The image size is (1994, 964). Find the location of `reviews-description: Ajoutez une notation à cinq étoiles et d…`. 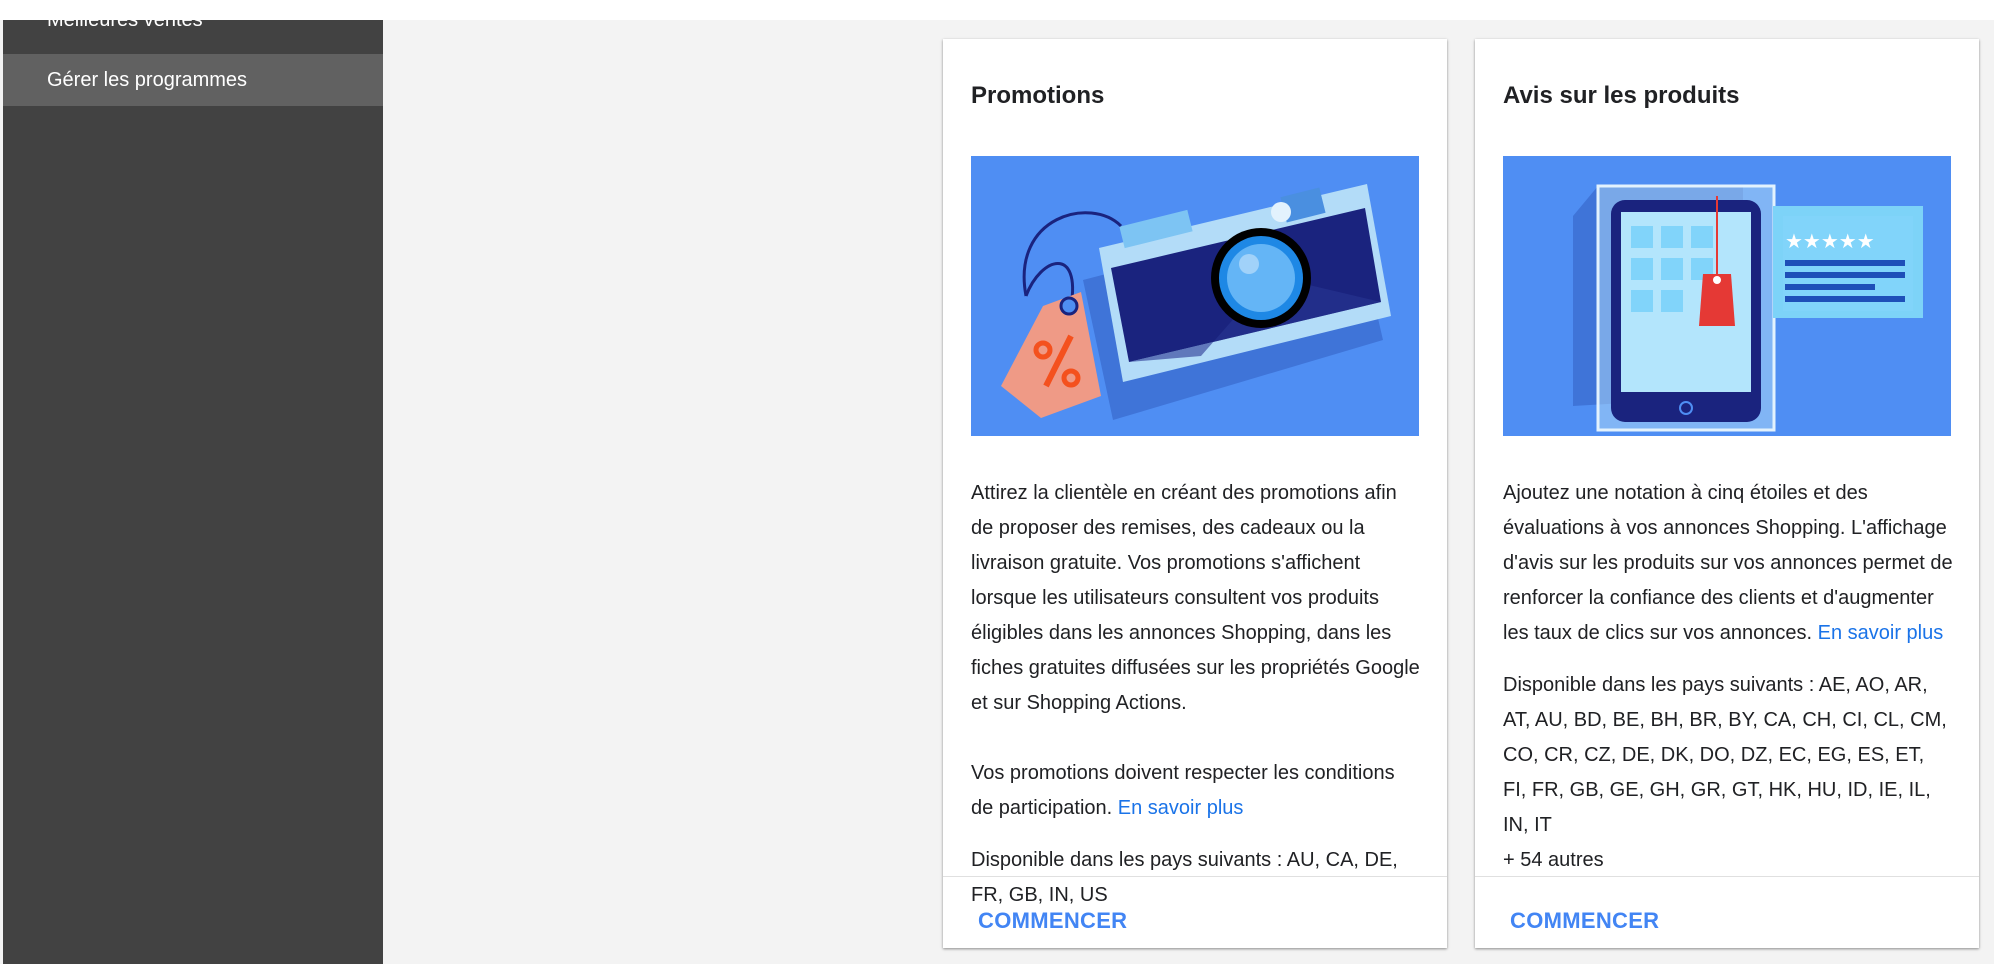

reviews-description: Ajoutez une notation à cinq étoiles et d… is located at coordinates (1728, 563).